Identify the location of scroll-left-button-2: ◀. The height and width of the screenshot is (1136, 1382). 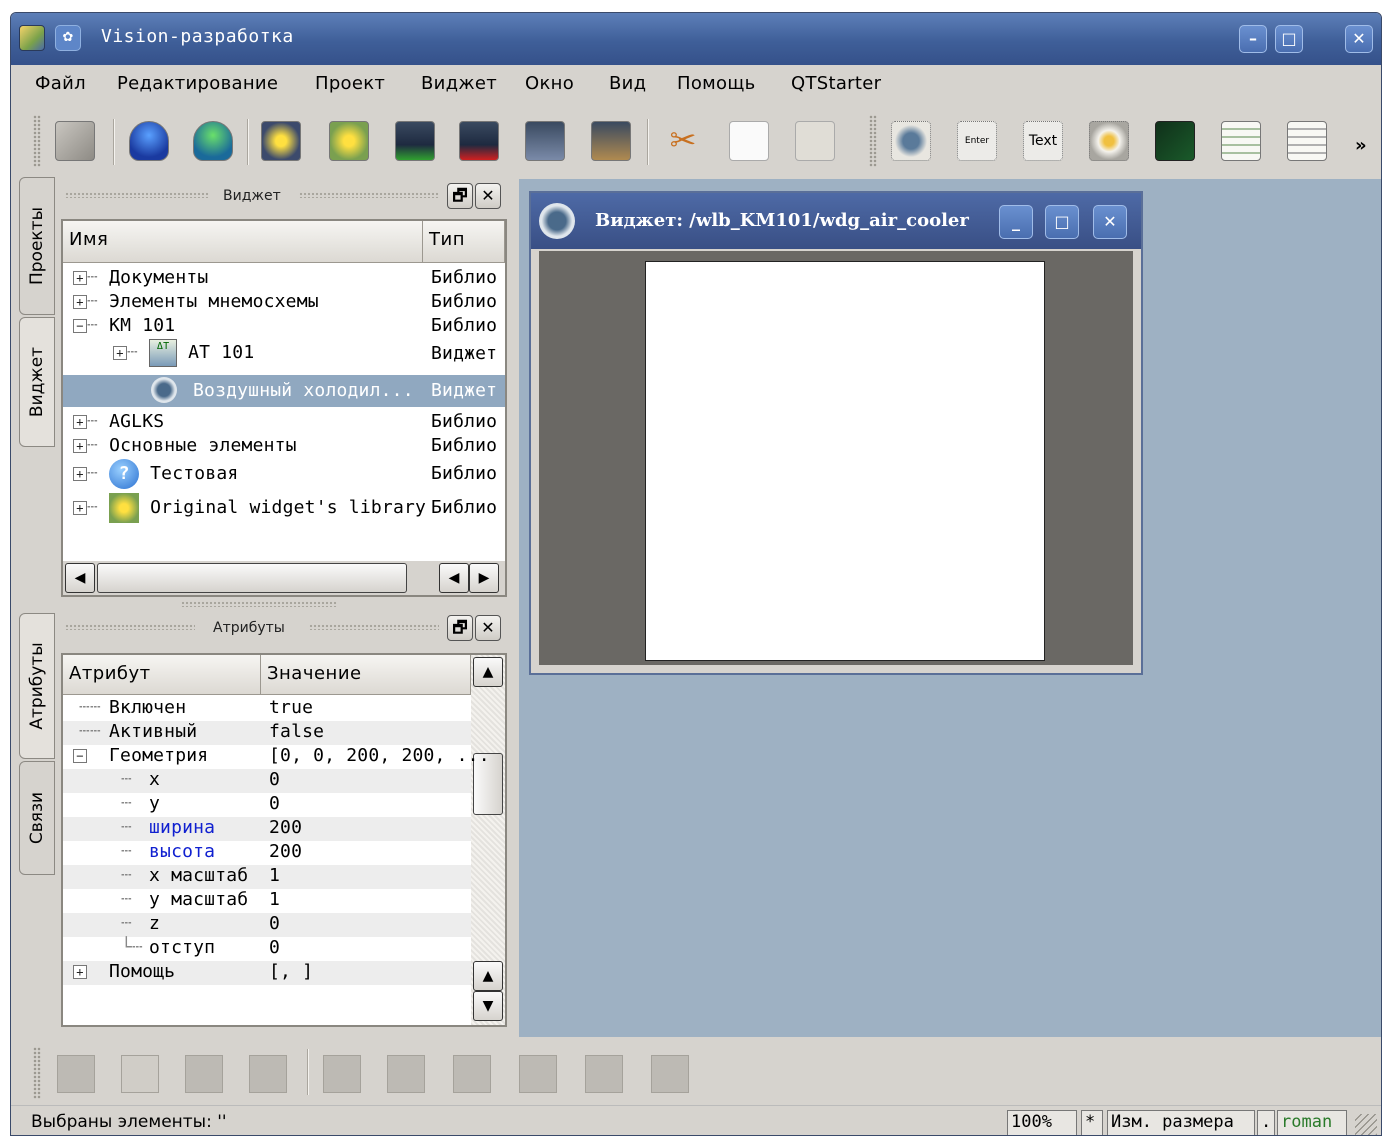
(454, 578).